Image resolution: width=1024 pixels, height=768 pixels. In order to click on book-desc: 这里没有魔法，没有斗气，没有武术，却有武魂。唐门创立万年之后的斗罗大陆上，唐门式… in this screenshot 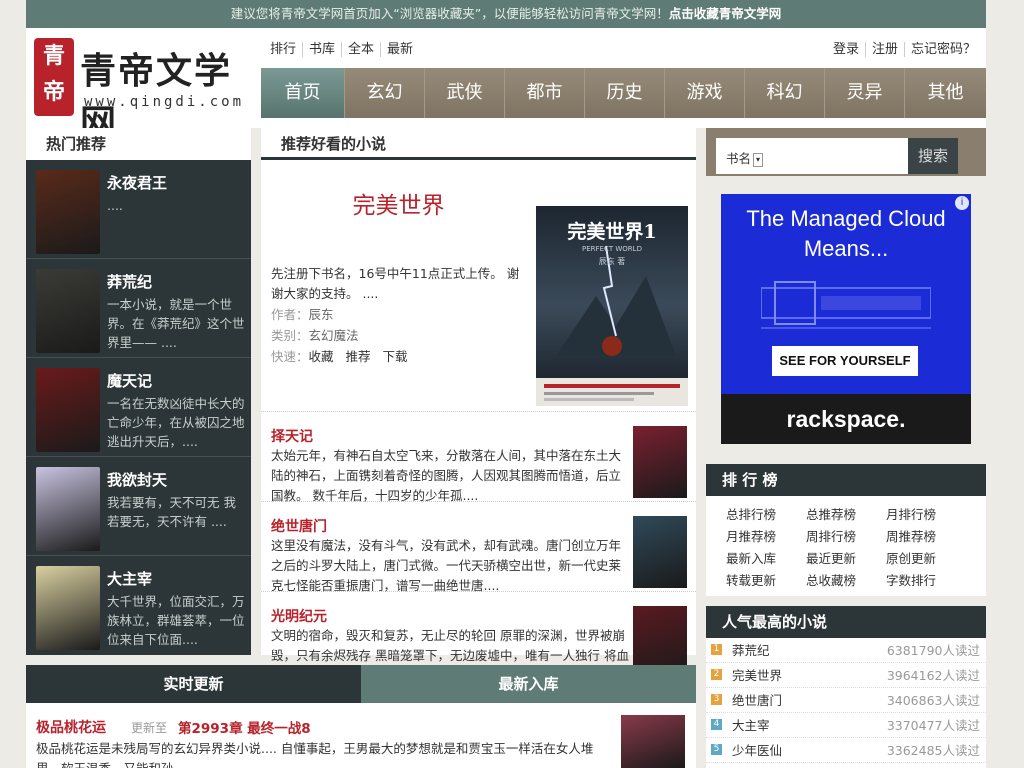, I will do `click(446, 565)`.